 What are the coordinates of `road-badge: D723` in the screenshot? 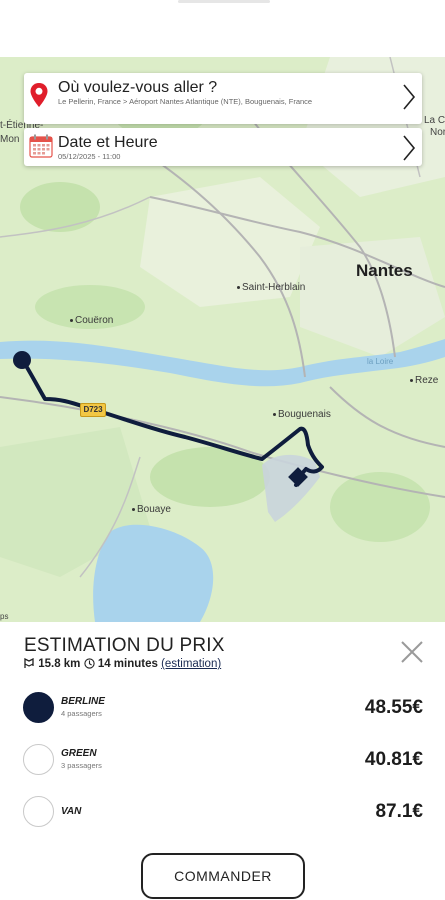 It's located at (93, 410).